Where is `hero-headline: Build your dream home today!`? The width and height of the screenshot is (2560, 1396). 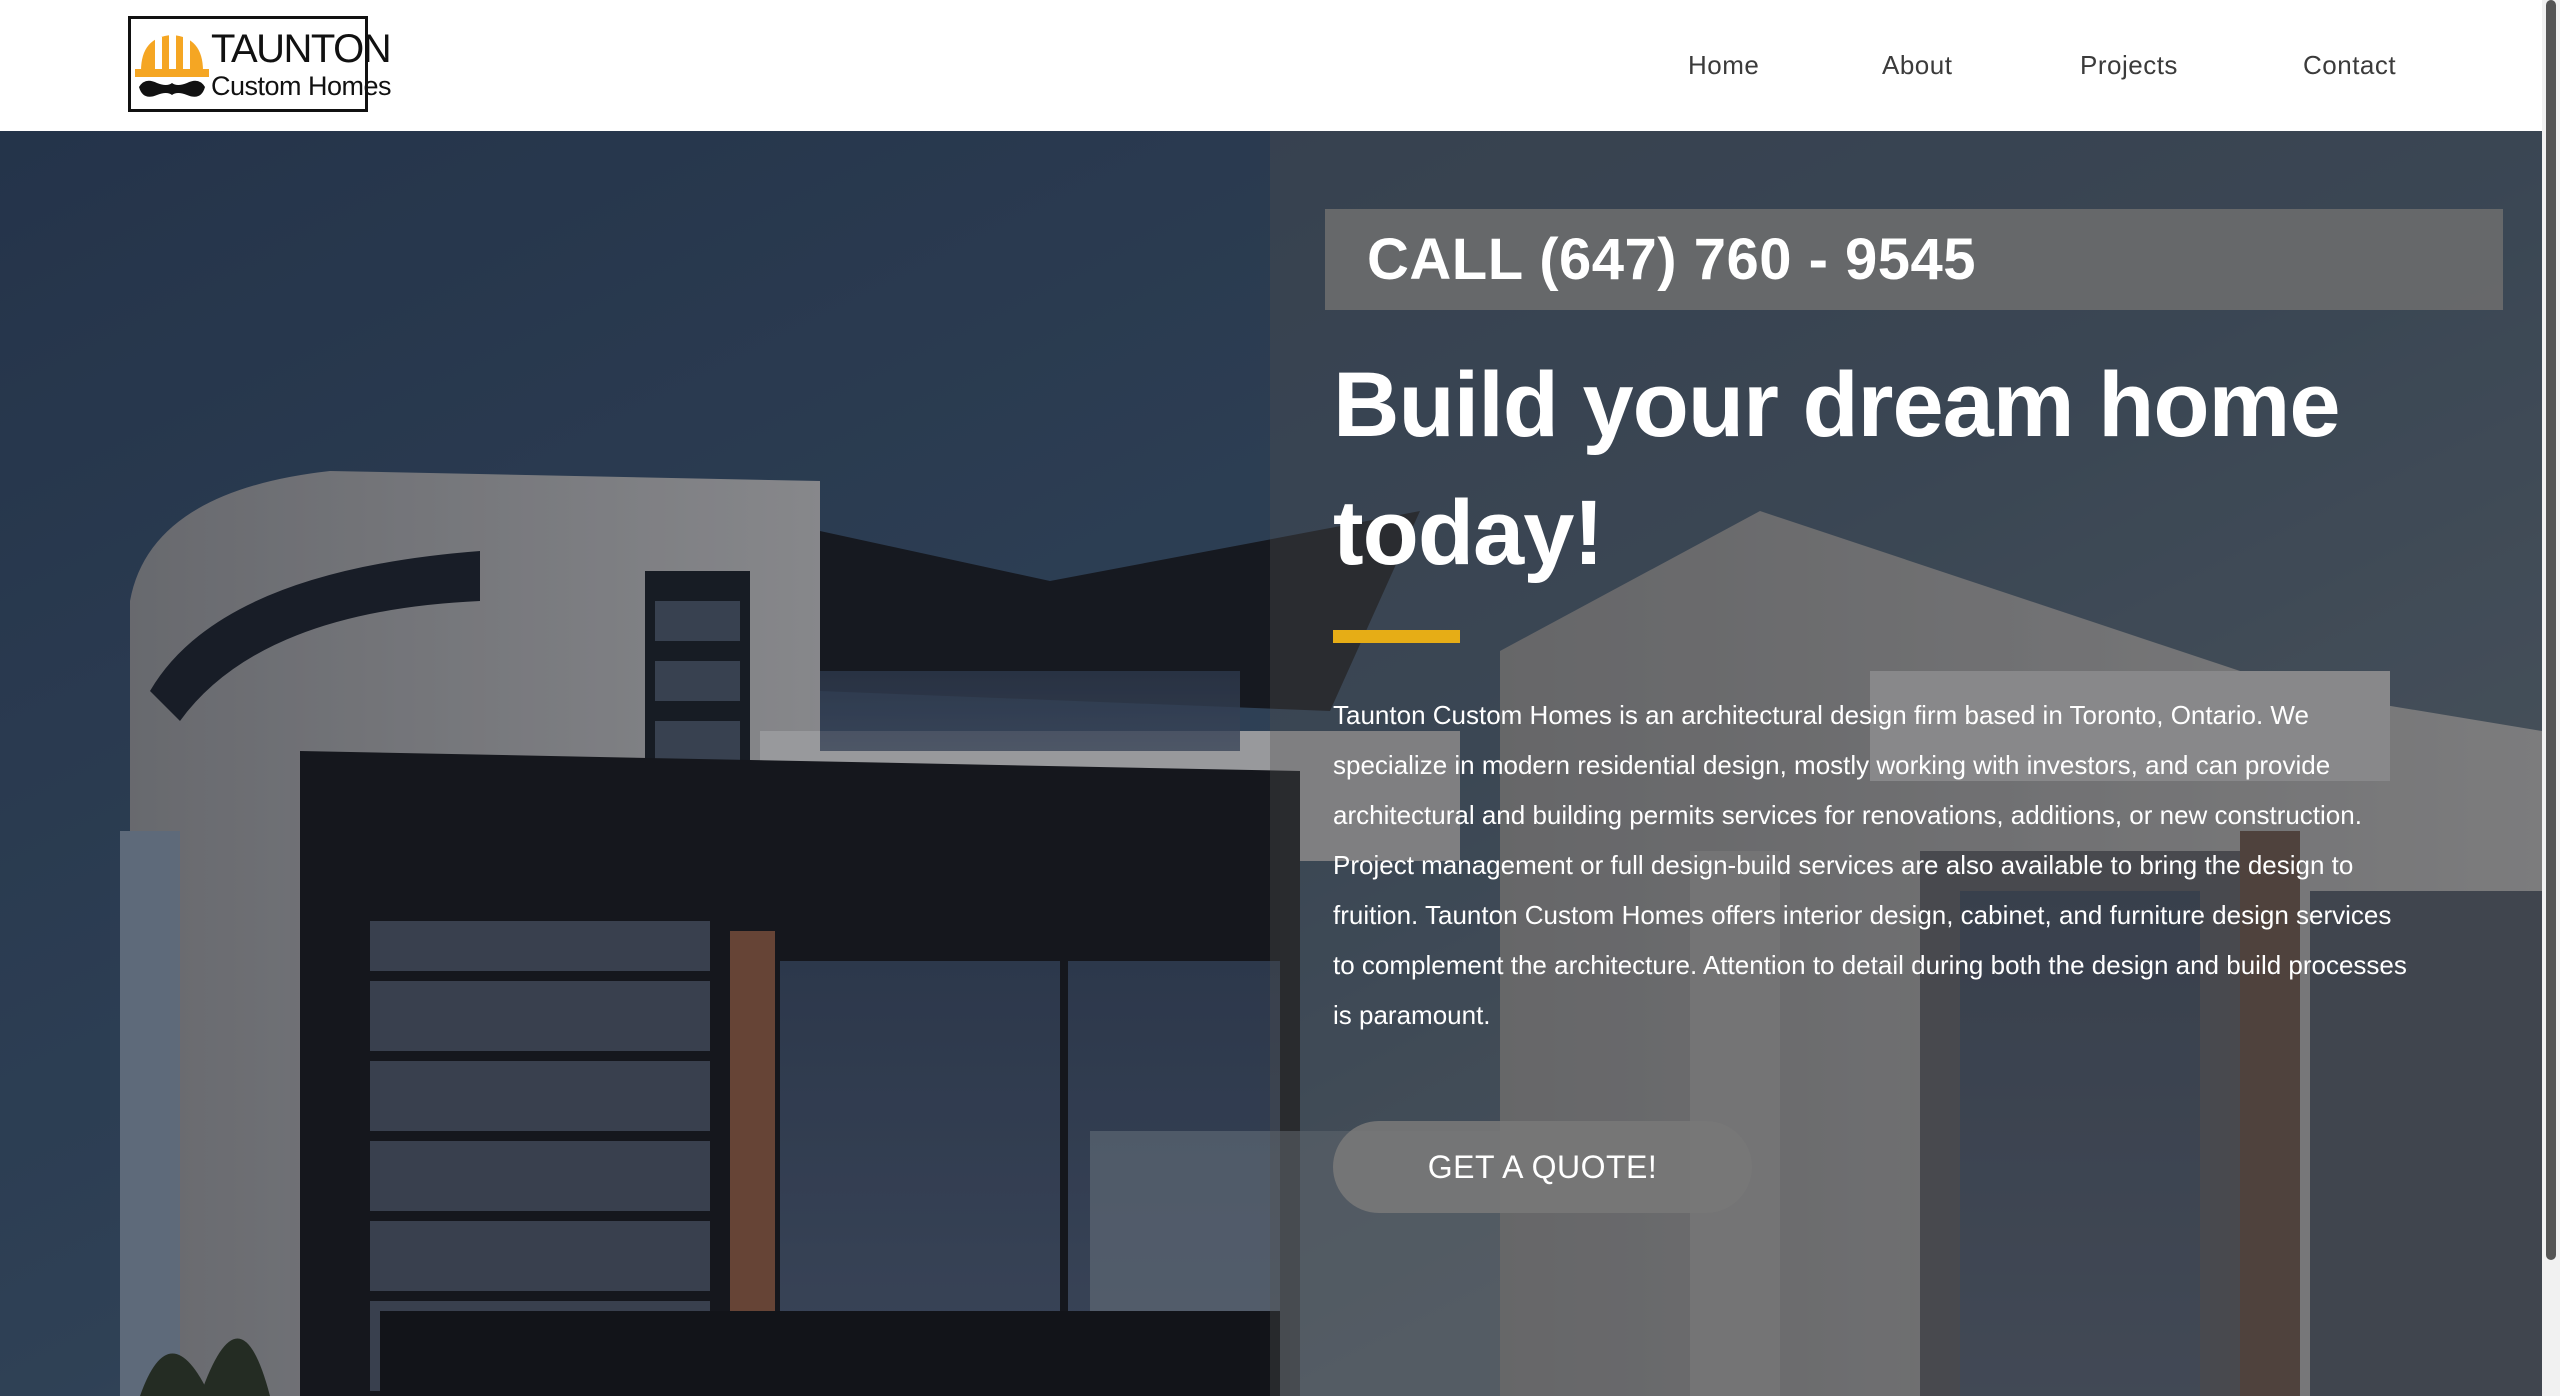
hero-headline: Build your dream home today! is located at coordinates (1908, 469).